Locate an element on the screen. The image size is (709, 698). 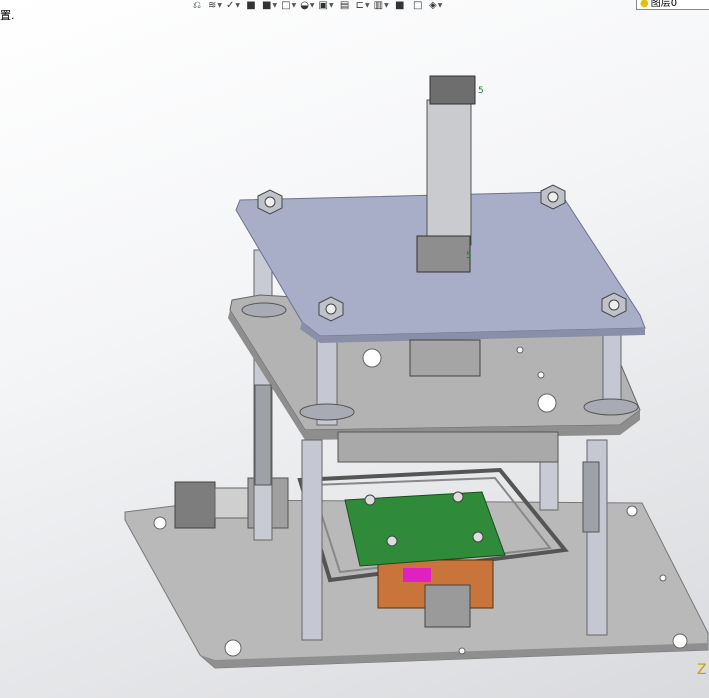
motor-shaft is located at coordinates (232, 503).